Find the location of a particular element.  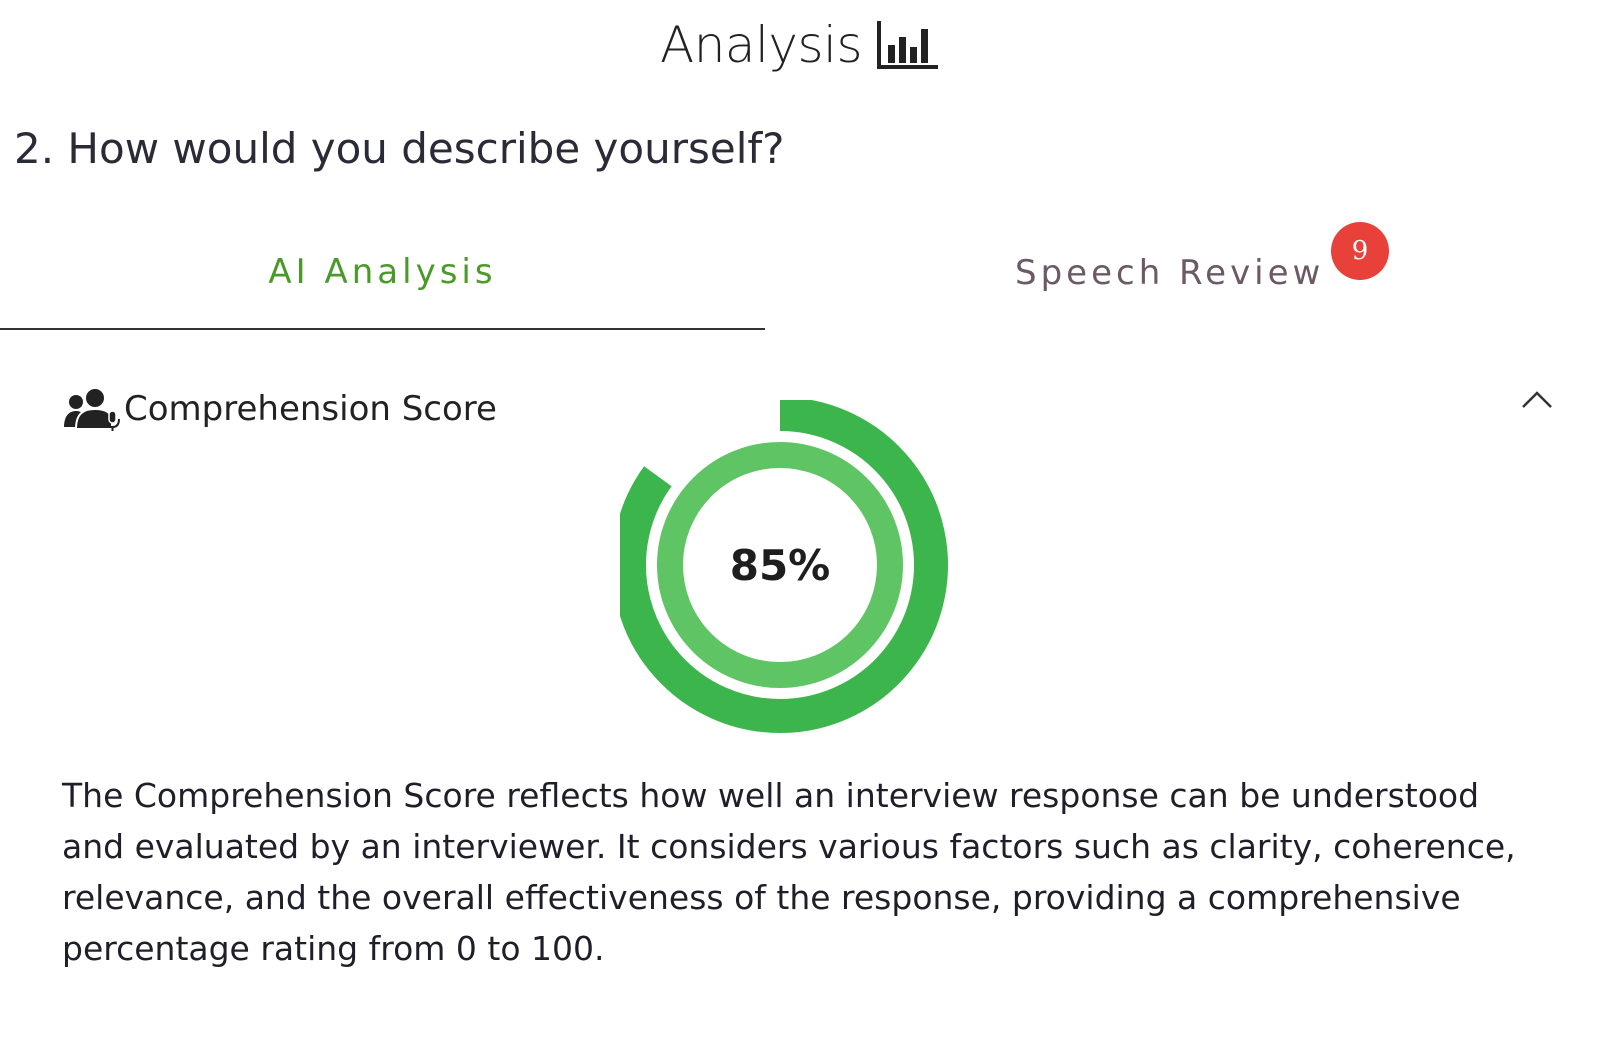

bar-chart-icon is located at coordinates (907, 45).